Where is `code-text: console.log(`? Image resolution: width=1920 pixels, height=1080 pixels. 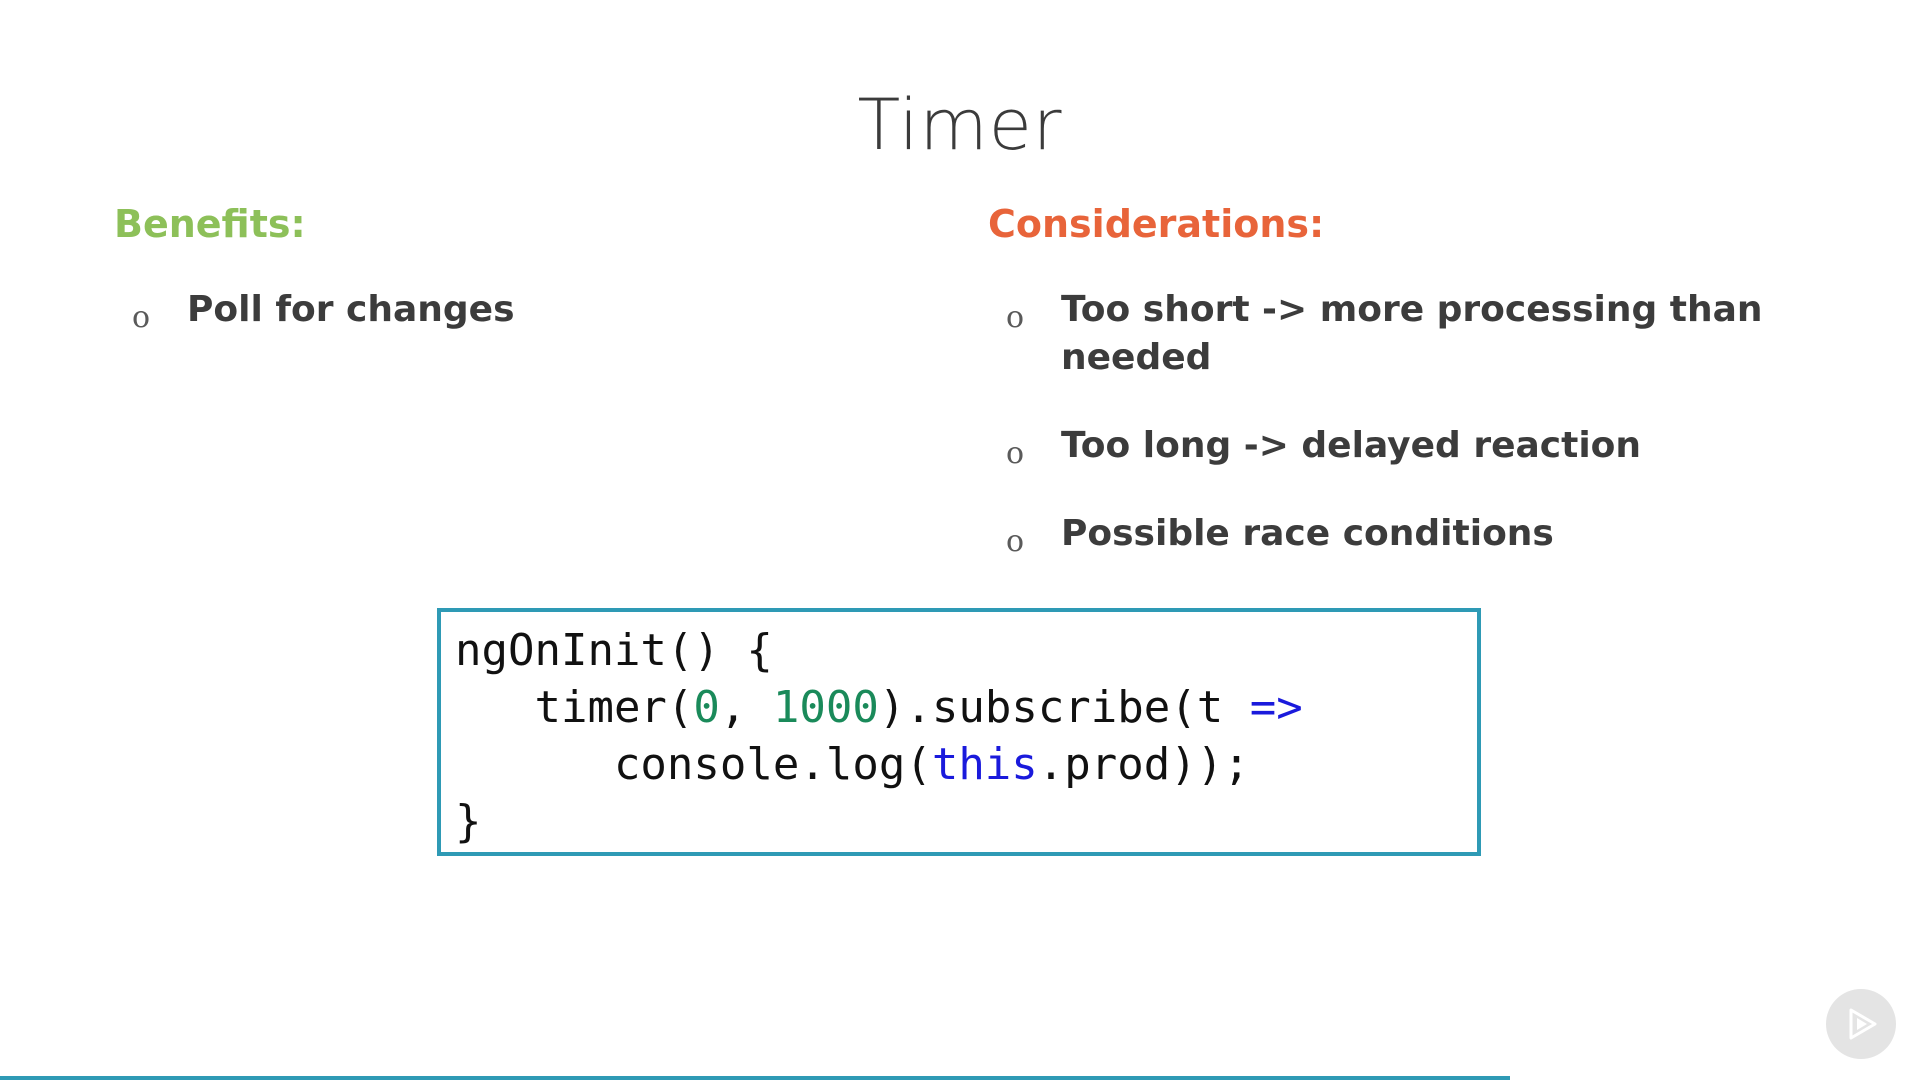 code-text: console.log( is located at coordinates (693, 764).